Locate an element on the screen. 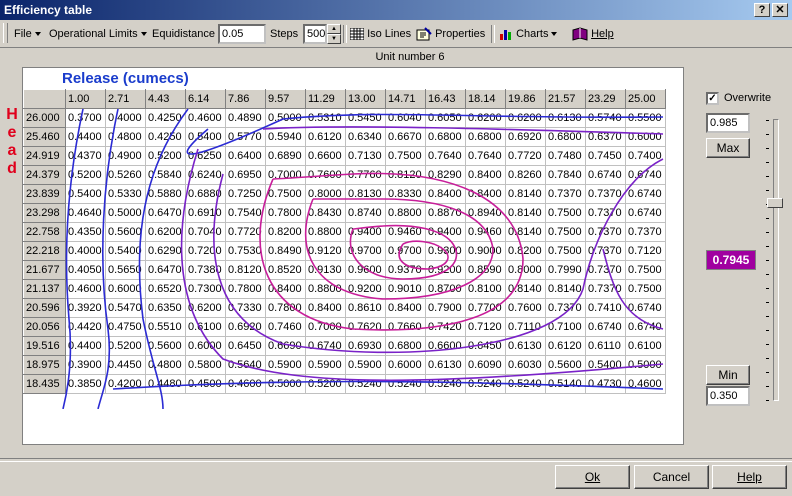 Image resolution: width=792 pixels, height=496 pixels. efficiency-cell: 0.9400 is located at coordinates (365, 232).